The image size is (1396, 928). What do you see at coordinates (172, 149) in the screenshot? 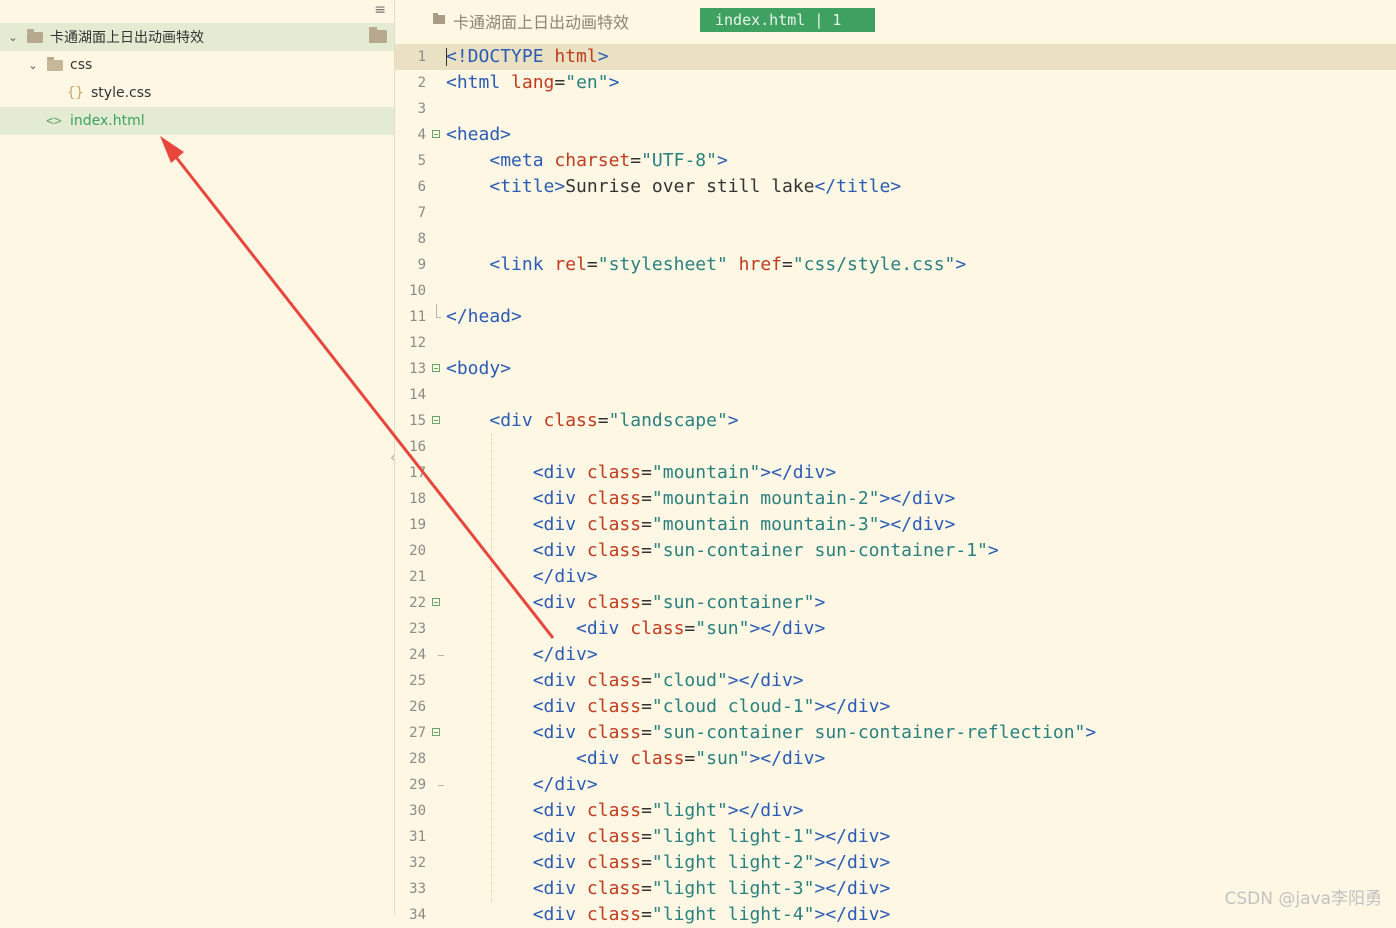
I see `arrow-head` at bounding box center [172, 149].